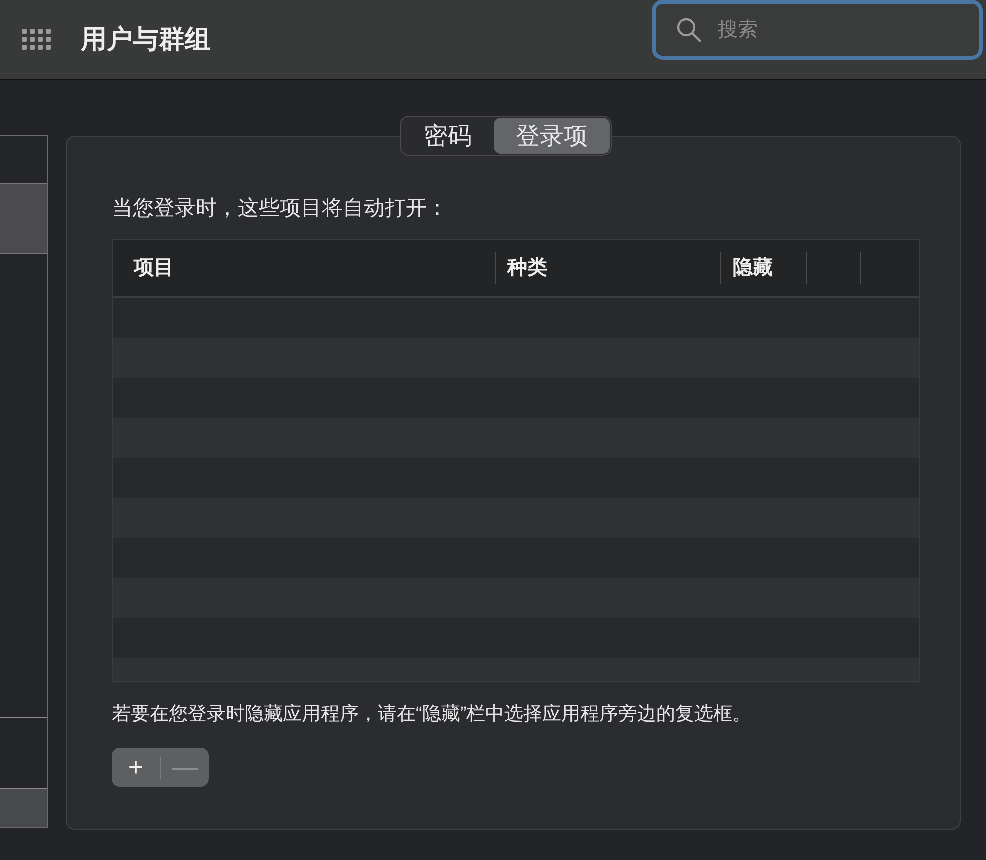 The image size is (986, 860). I want to click on add-button: +, so click(136, 767).